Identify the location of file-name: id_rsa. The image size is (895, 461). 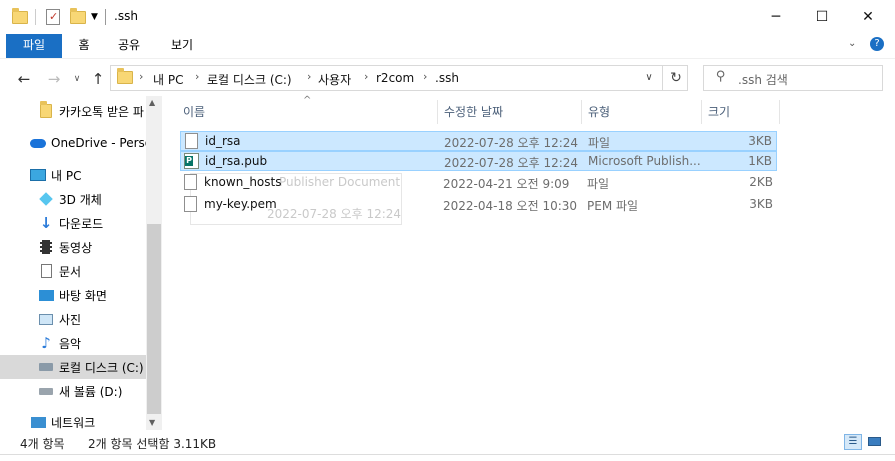
(223, 141).